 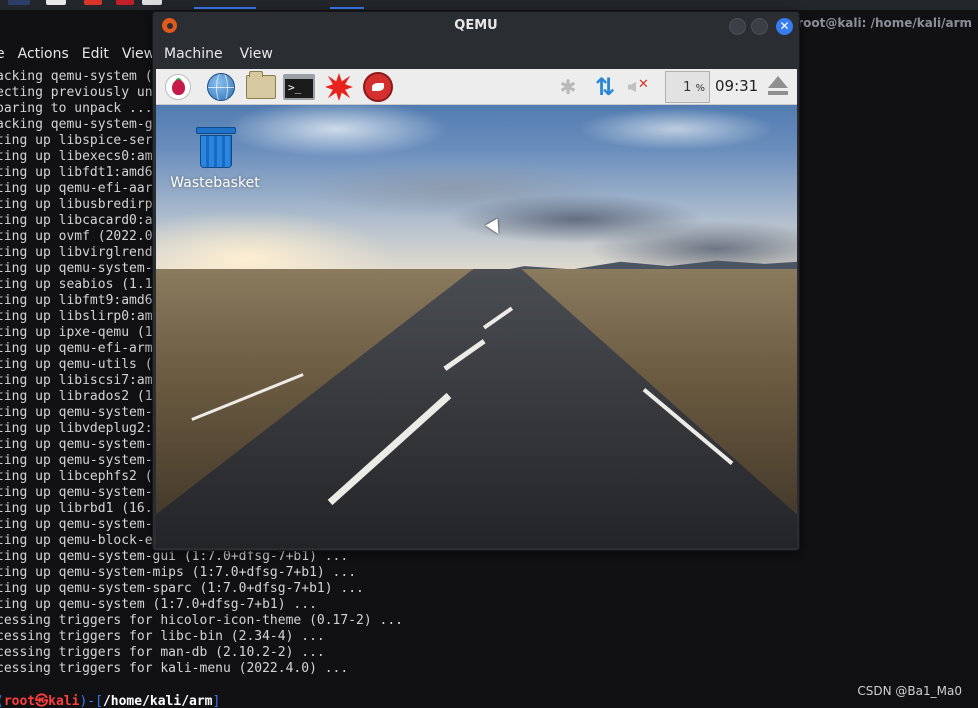 What do you see at coordinates (884, 23) in the screenshot?
I see `terminal-title: root@kali: /home/kali/arm` at bounding box center [884, 23].